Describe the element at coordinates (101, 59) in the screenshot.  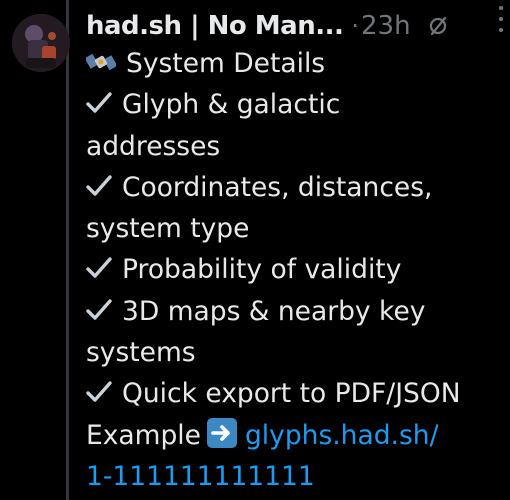
I see `satellite-icon` at that location.